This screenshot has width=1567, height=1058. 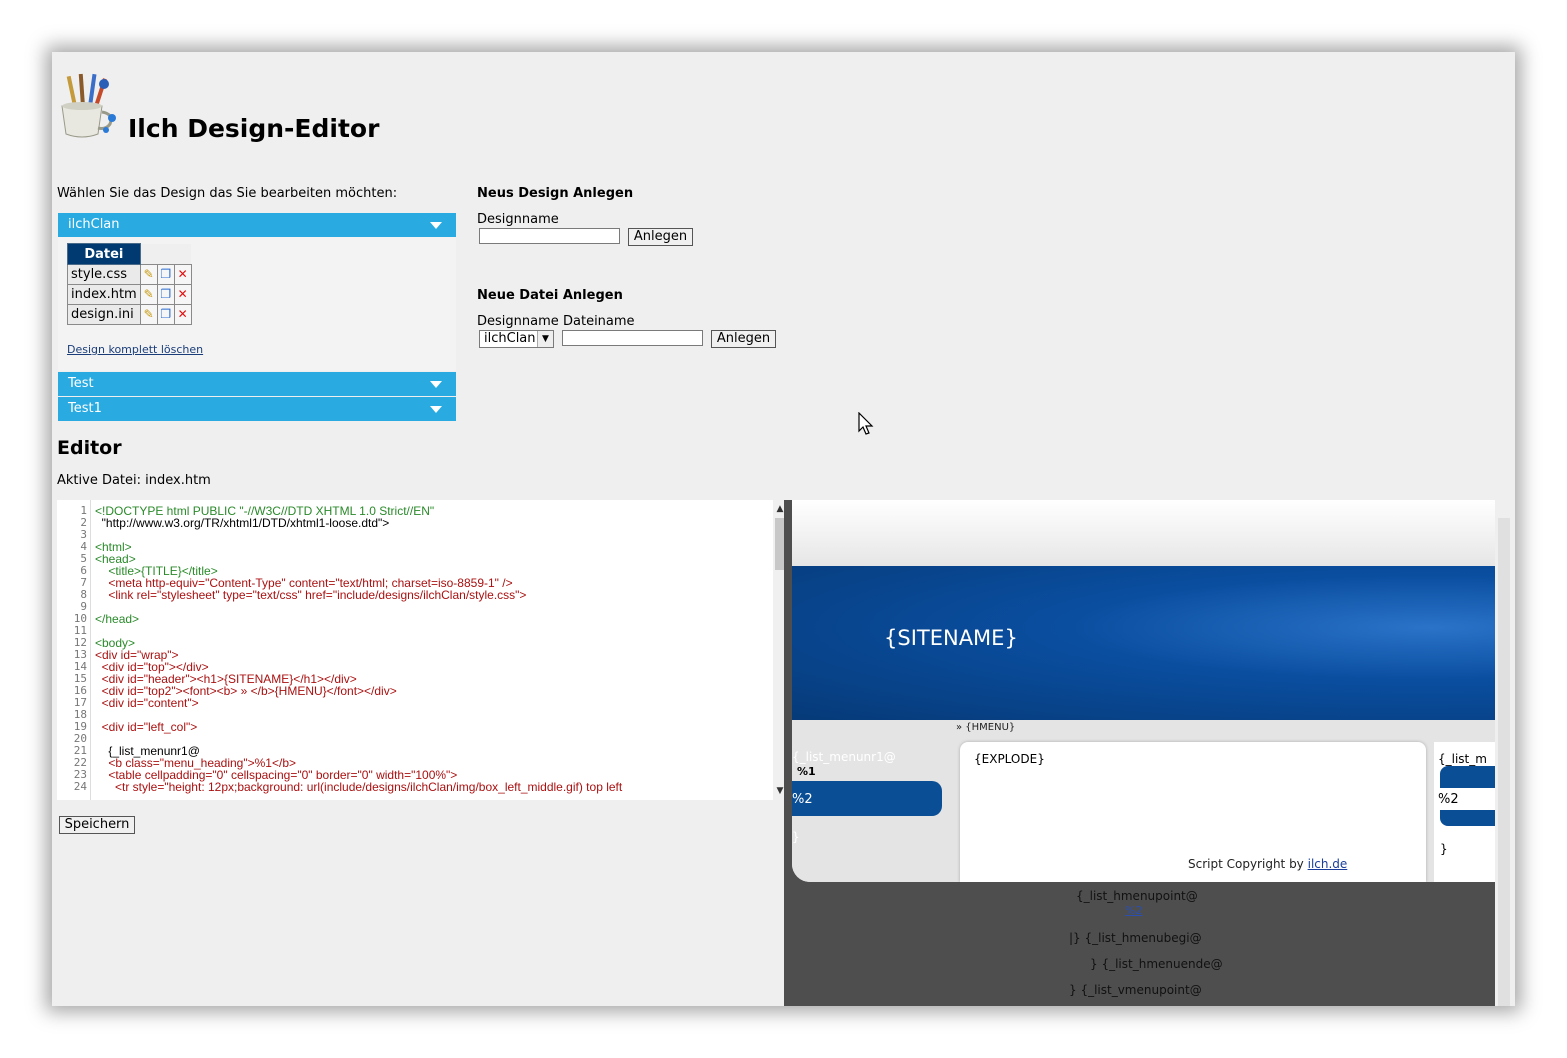 I want to click on preview-top-bar, so click(x=1143, y=533).